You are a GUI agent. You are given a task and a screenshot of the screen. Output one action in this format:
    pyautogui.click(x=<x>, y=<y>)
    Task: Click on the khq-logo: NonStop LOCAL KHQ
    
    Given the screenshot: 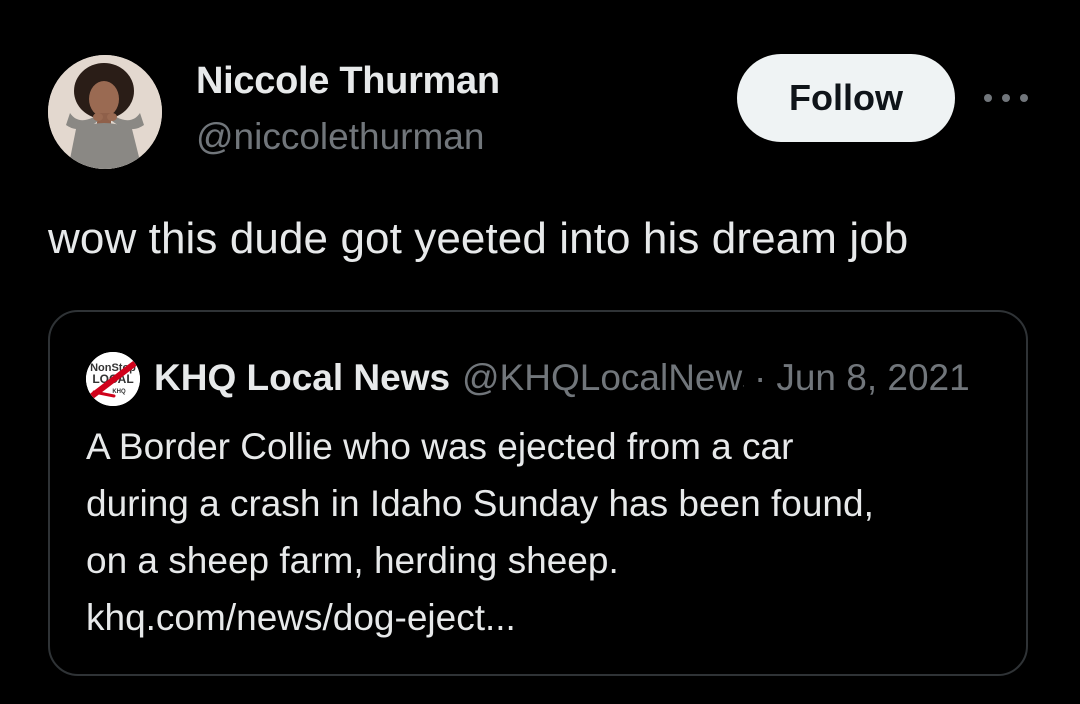 What is the action you would take?
    pyautogui.click(x=113, y=379)
    